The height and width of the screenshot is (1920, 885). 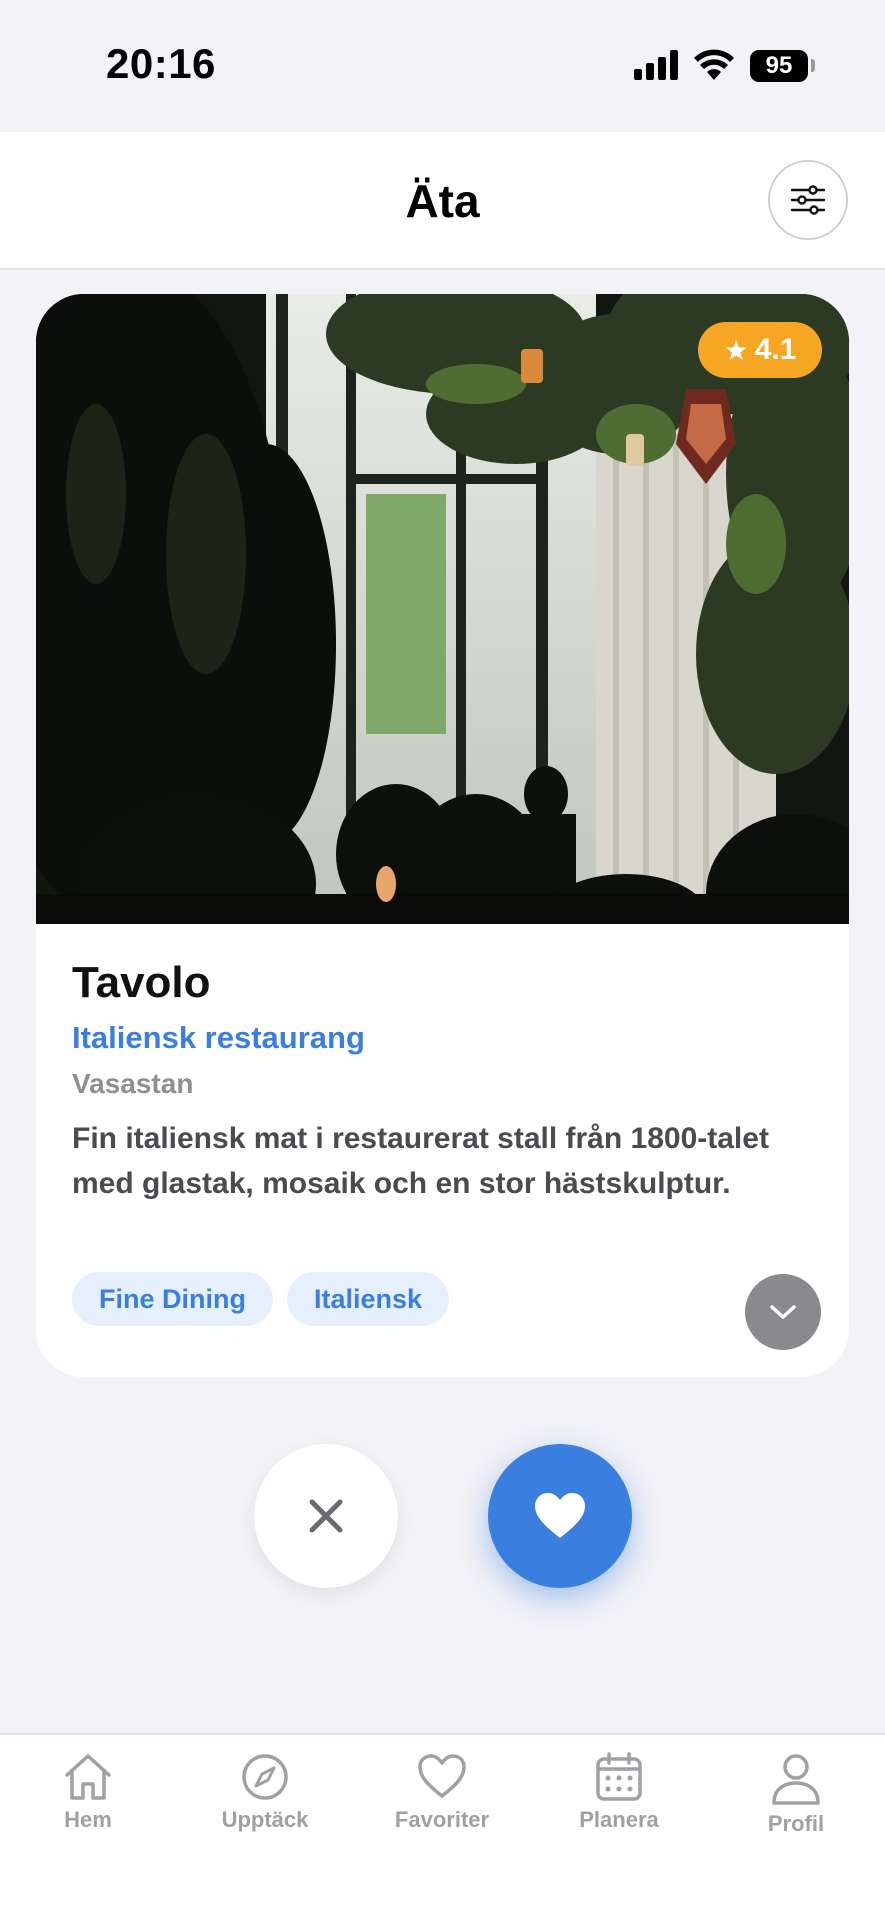 What do you see at coordinates (619, 1819) in the screenshot?
I see `tab-label-planera: Planera` at bounding box center [619, 1819].